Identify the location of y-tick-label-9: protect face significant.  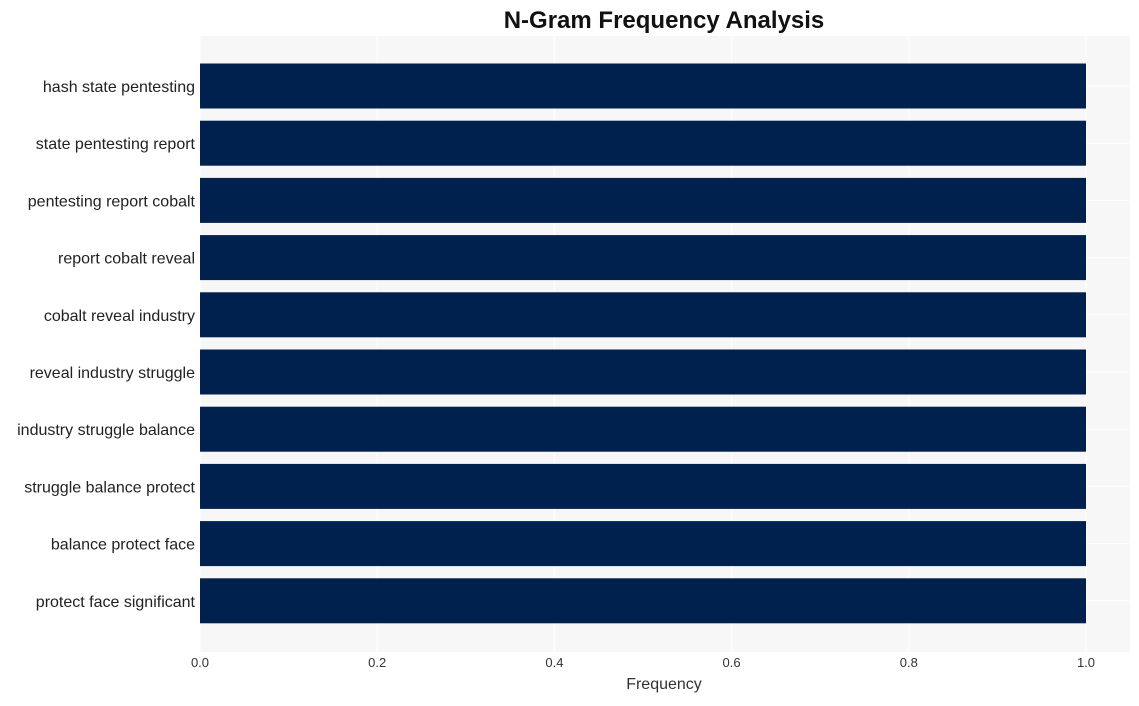
(116, 602).